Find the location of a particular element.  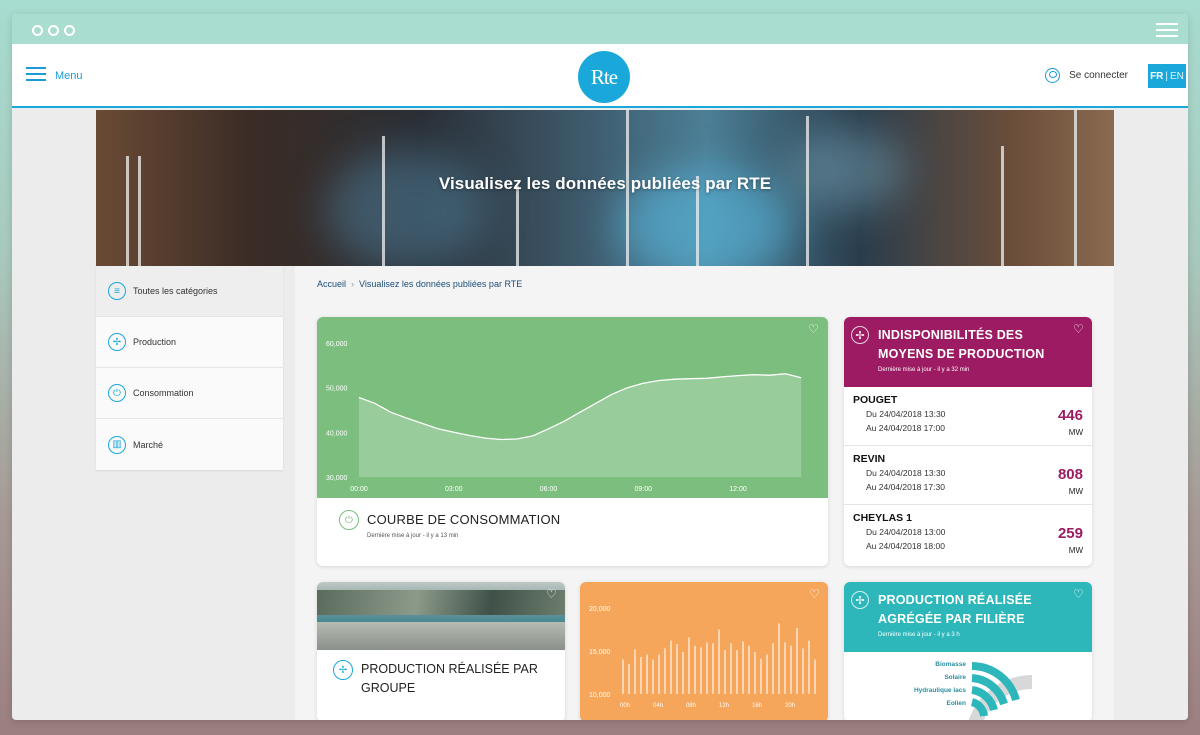

end-date: Au 24/04/2018 17:00 is located at coordinates (905, 428).